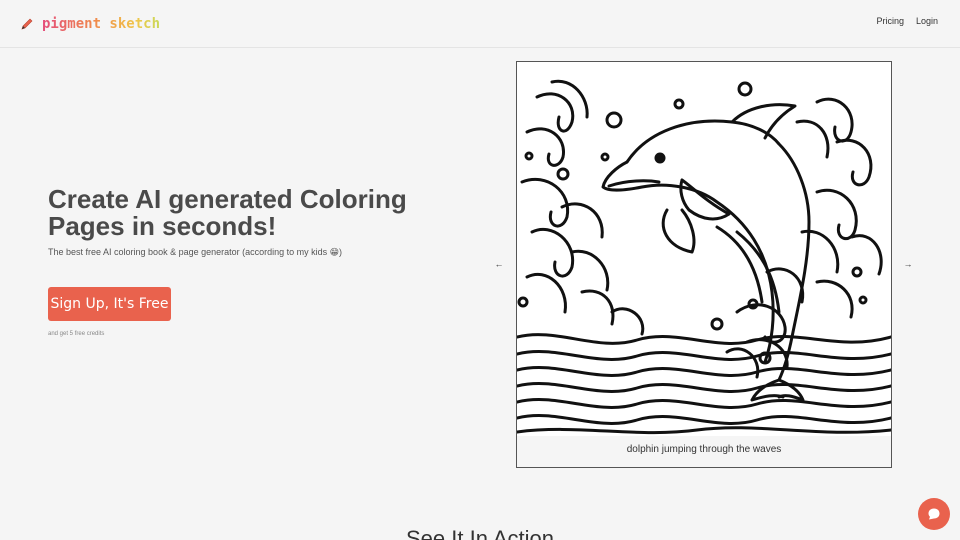 The image size is (960, 540). Describe the element at coordinates (890, 21) in the screenshot. I see `nav-pricing-link: Pricing` at that location.